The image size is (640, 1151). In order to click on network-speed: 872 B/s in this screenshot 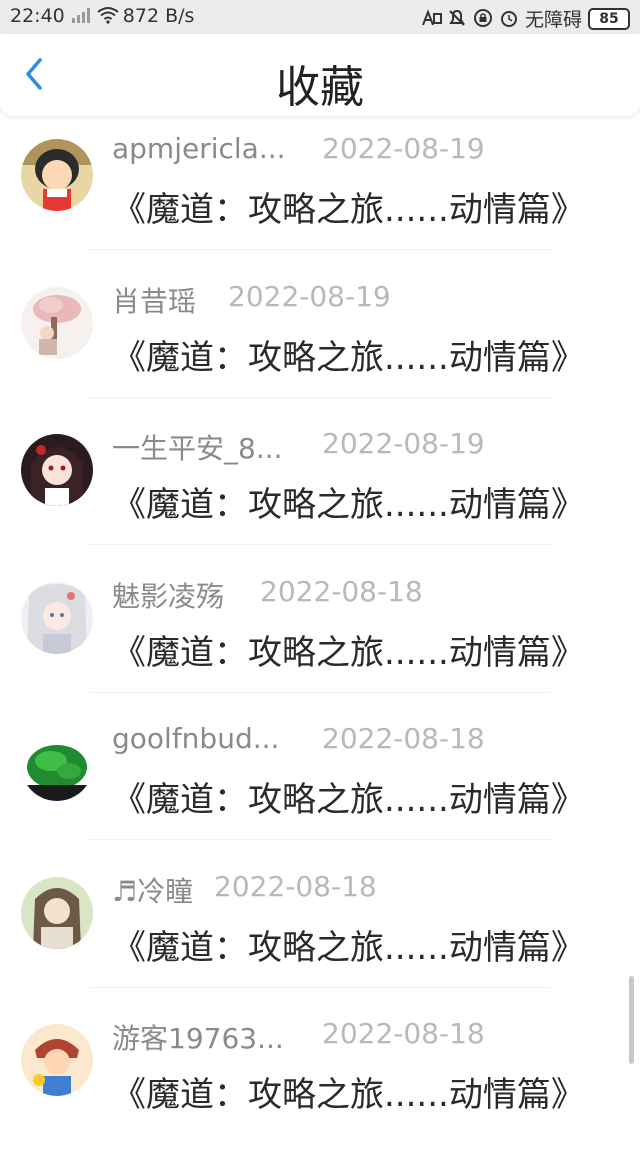, I will do `click(158, 16)`.